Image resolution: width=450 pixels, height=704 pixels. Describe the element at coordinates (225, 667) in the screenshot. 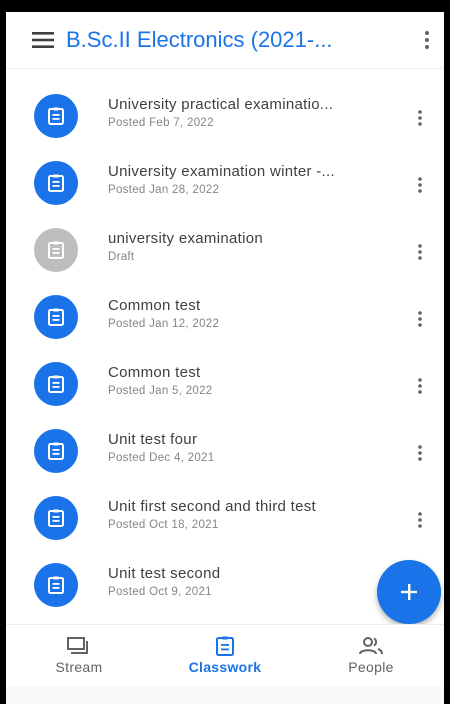

I see `nav-classwork-label: Classwork` at that location.